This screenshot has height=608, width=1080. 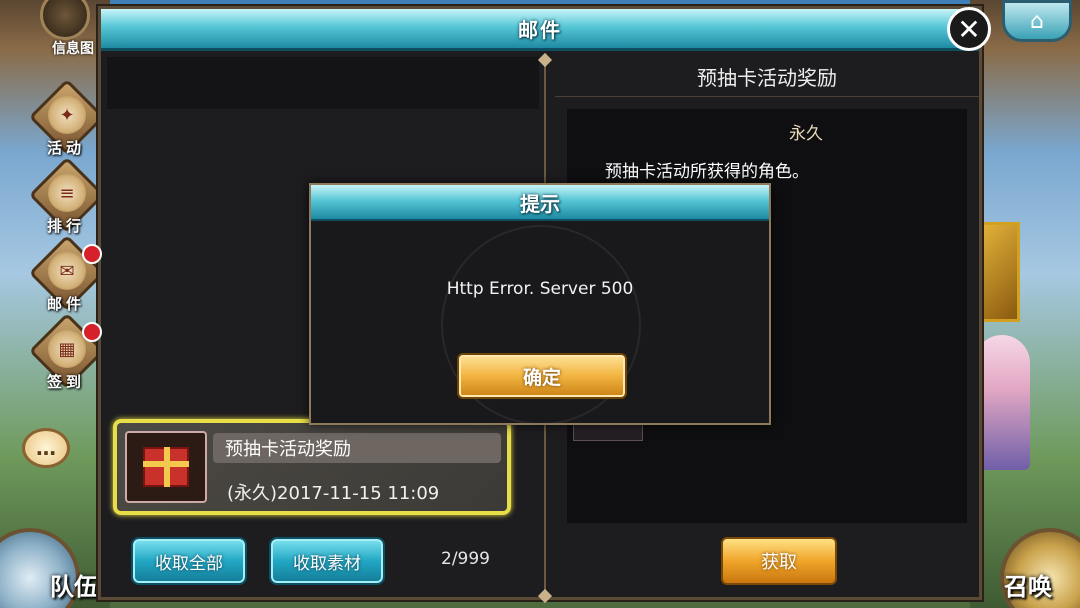 What do you see at coordinates (65, 148) in the screenshot?
I see `side-item-label: 活动` at bounding box center [65, 148].